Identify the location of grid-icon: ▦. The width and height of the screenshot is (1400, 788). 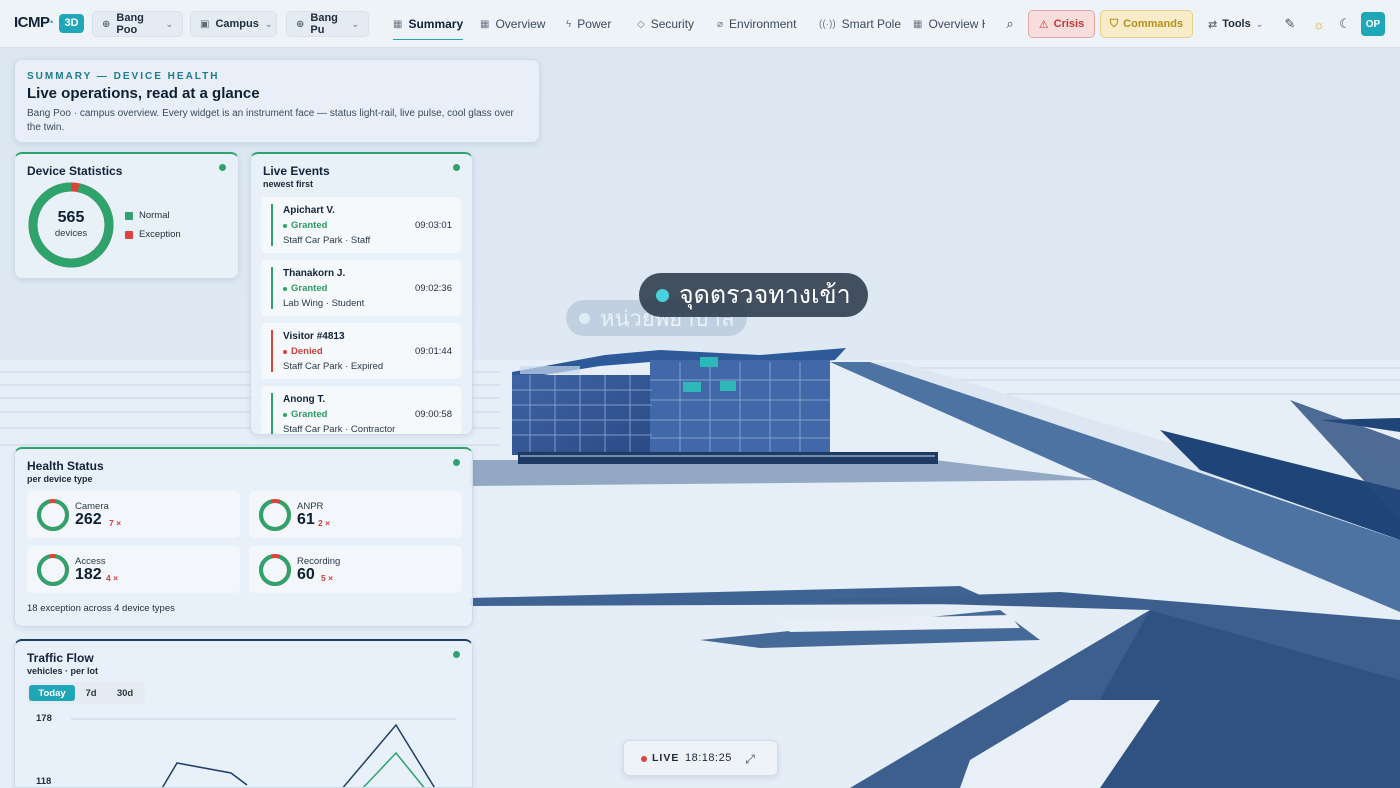
(398, 24).